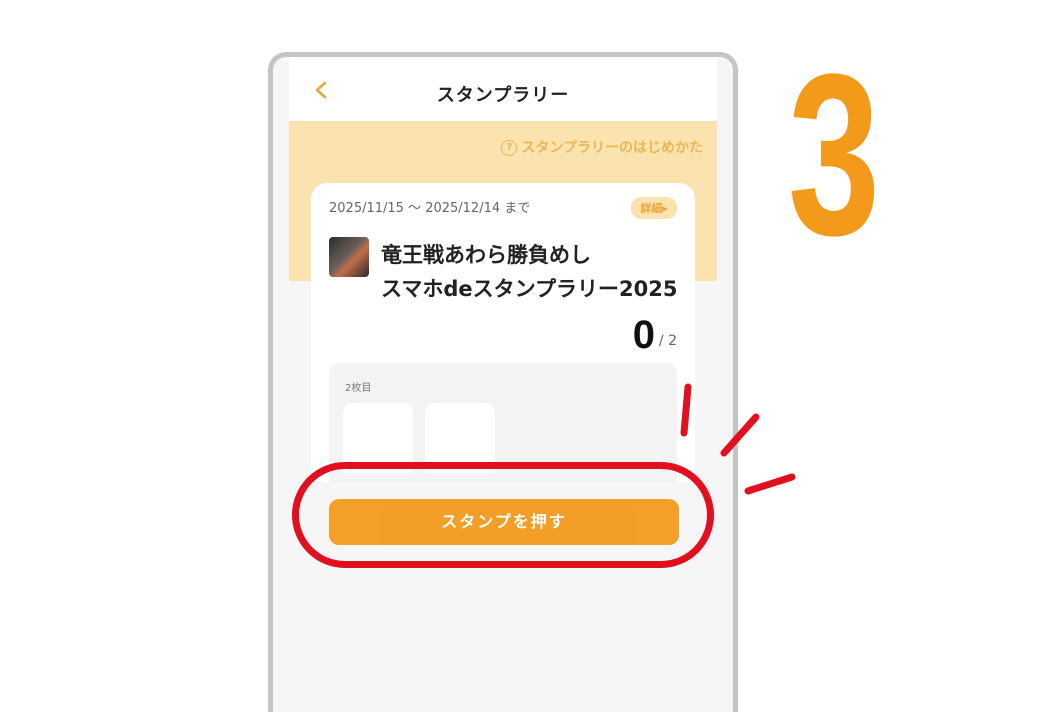 The height and width of the screenshot is (712, 1054). What do you see at coordinates (509, 148) in the screenshot?
I see `question-circle-icon: ?` at bounding box center [509, 148].